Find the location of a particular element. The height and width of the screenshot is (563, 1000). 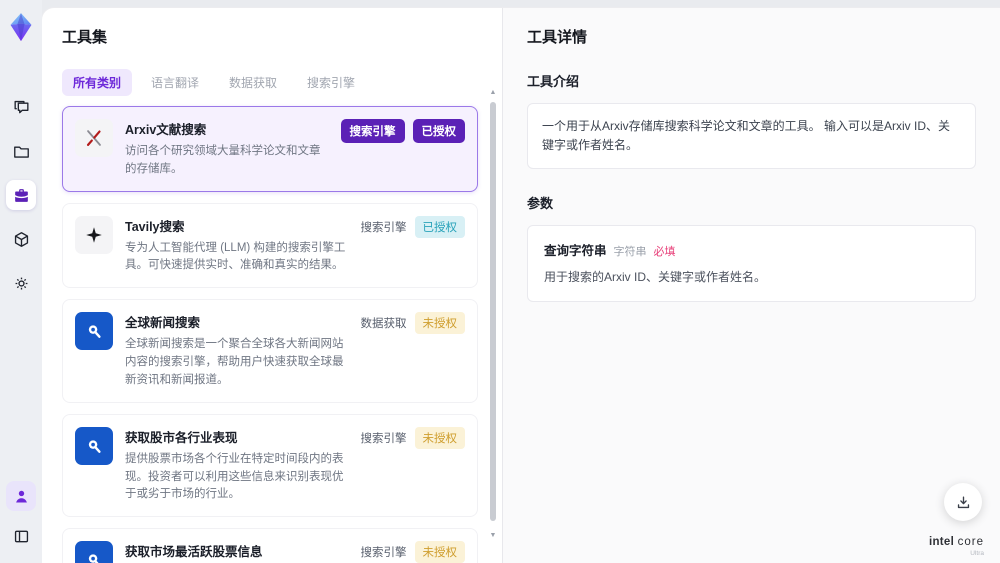

brand-core: core is located at coordinates (970, 542).